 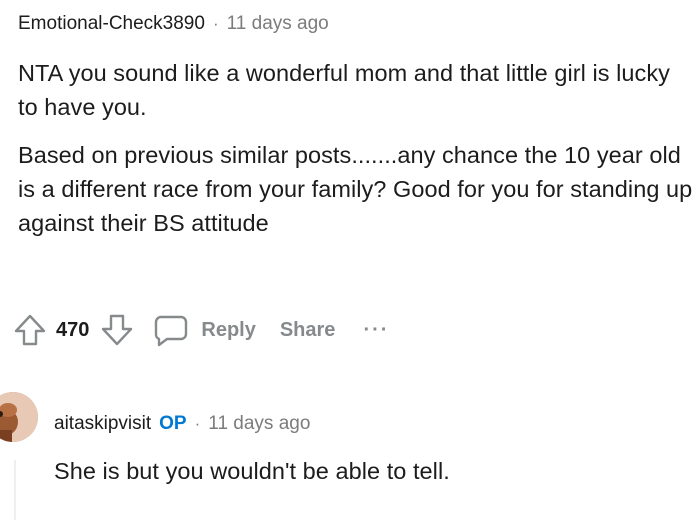 What do you see at coordinates (173, 423) in the screenshot?
I see `op-badge: OP` at bounding box center [173, 423].